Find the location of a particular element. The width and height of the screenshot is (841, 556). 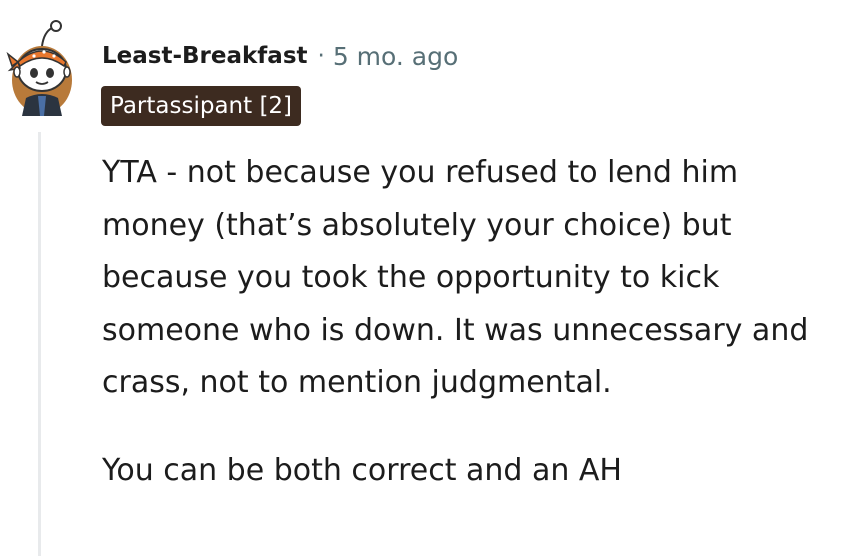

thread-line is located at coordinates (39, 344).